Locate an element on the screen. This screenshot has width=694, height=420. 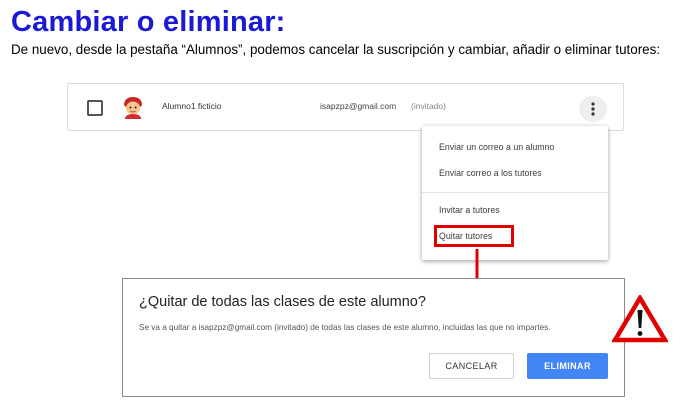
menu-item-email-student: Enviar un correo a un alumno is located at coordinates (496, 147).